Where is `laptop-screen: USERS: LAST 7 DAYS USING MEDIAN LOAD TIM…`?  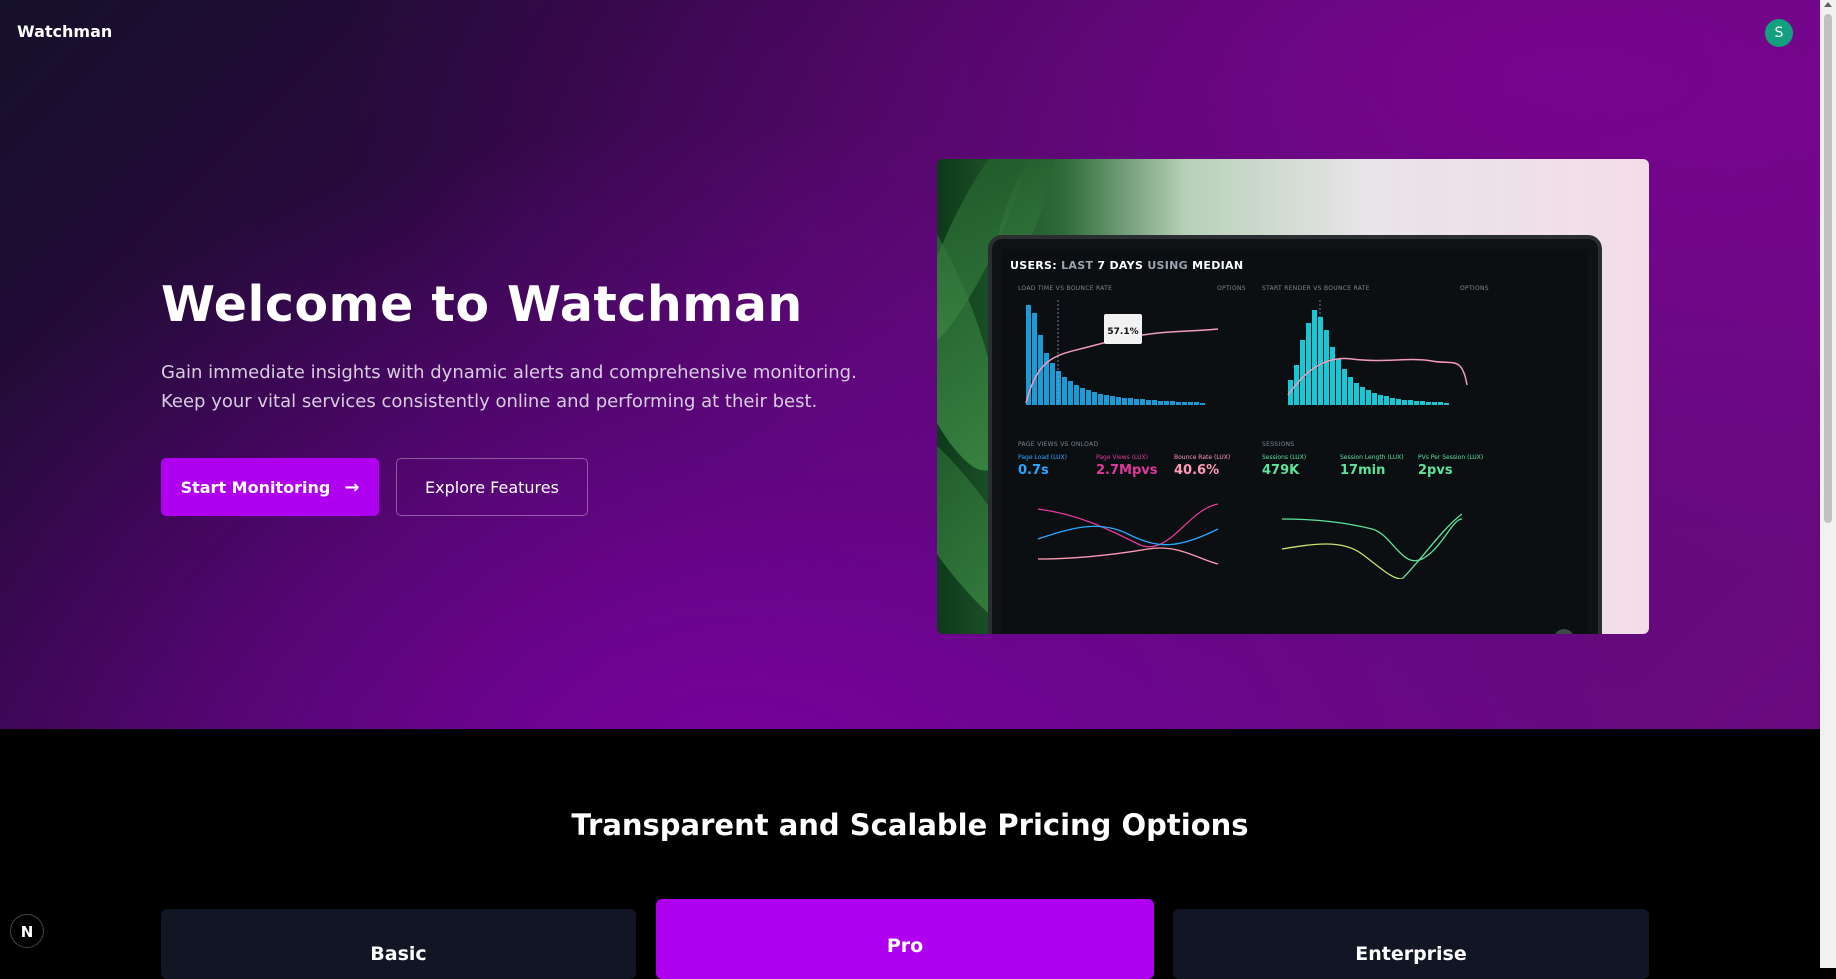
laptop-screen: USERS: LAST 7 DAYS USING MEDIAN LOAD TIM… is located at coordinates (1295, 434).